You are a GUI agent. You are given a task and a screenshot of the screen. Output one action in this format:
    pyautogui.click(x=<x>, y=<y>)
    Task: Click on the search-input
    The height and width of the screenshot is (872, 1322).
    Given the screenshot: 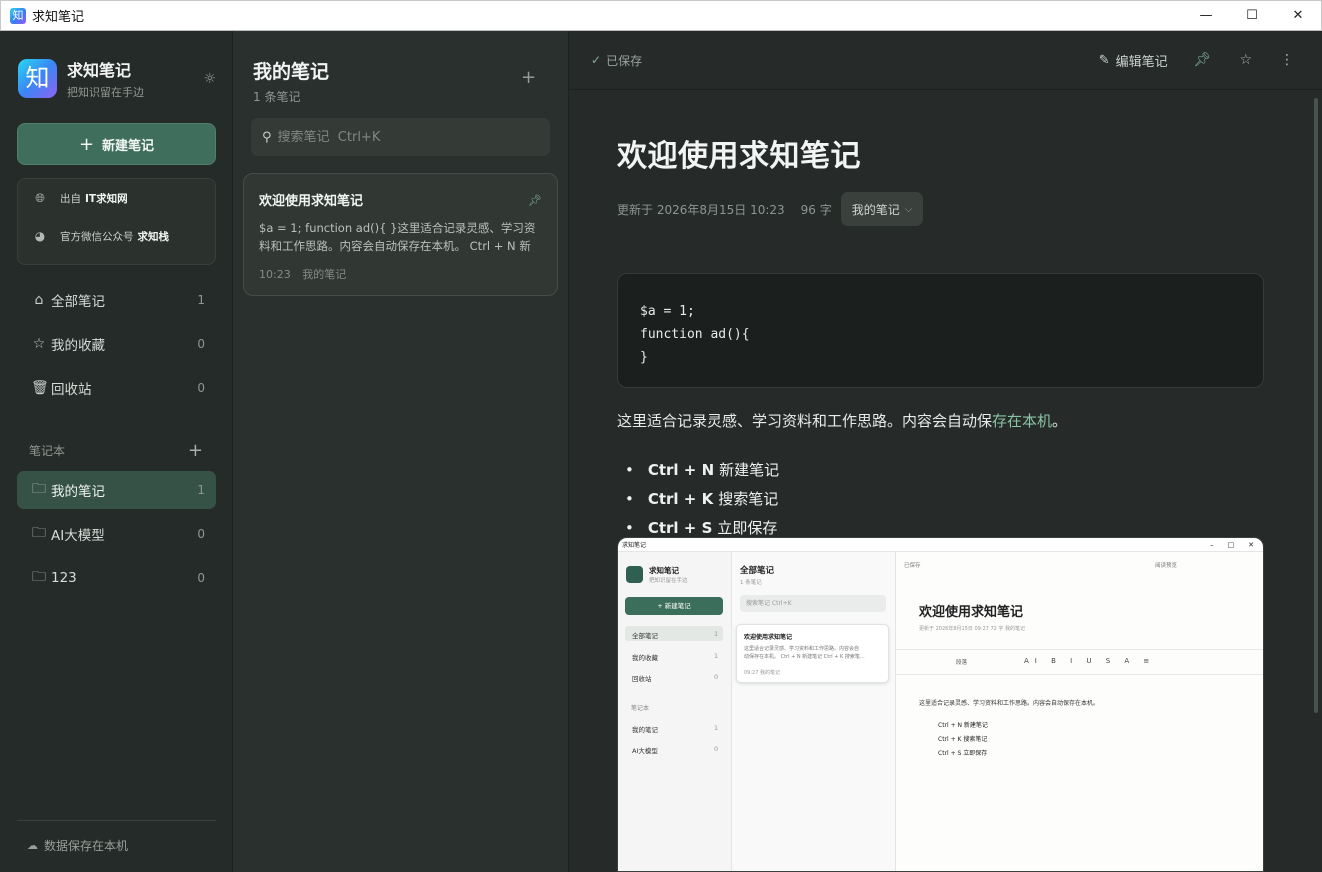 What is the action you would take?
    pyautogui.click(x=402, y=137)
    